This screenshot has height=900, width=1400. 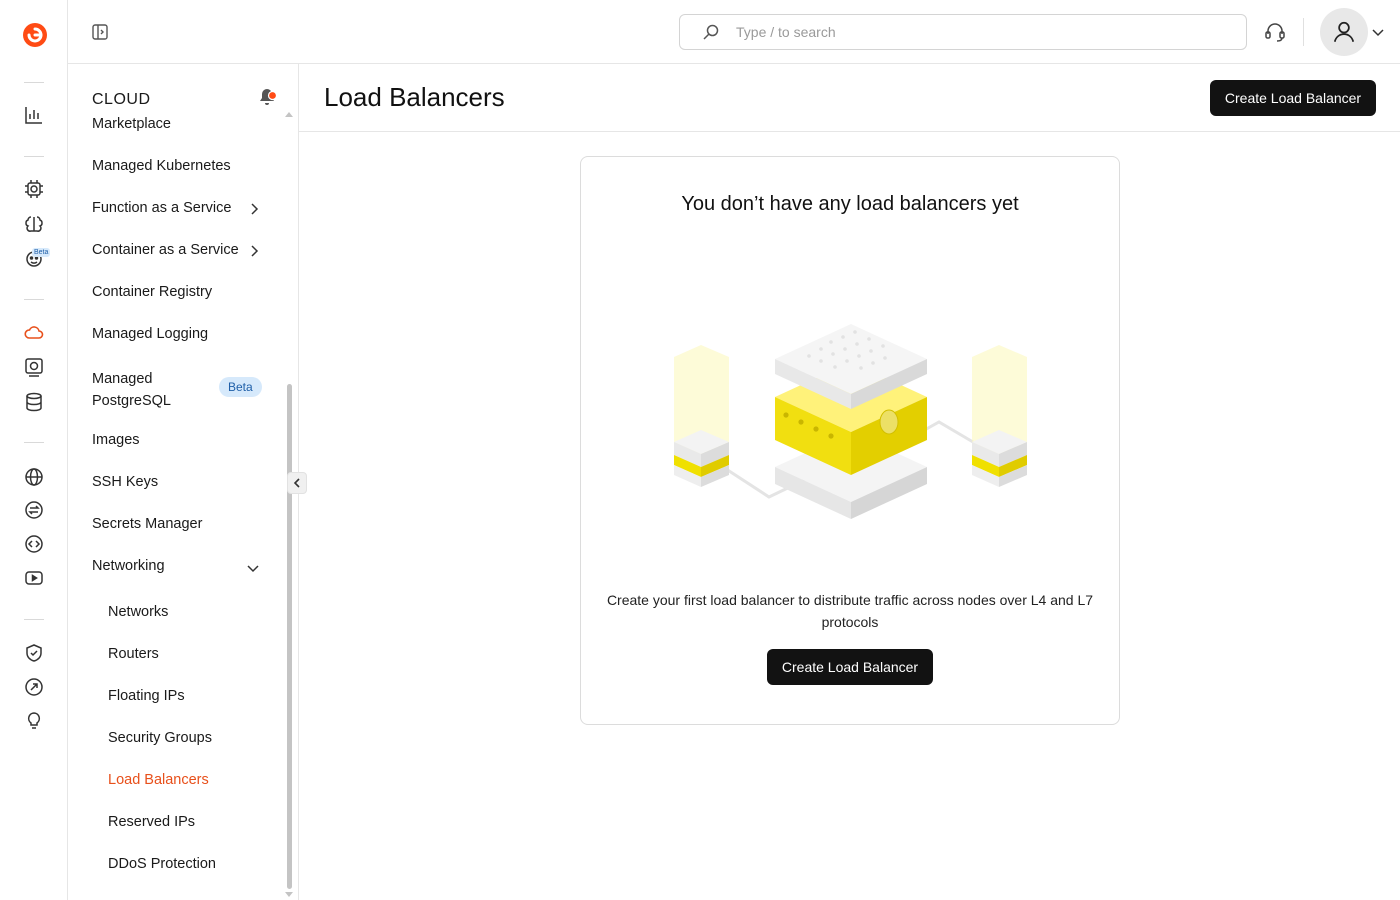 I want to click on sidebar-item-container-registry: Container Registry, so click(x=152, y=292).